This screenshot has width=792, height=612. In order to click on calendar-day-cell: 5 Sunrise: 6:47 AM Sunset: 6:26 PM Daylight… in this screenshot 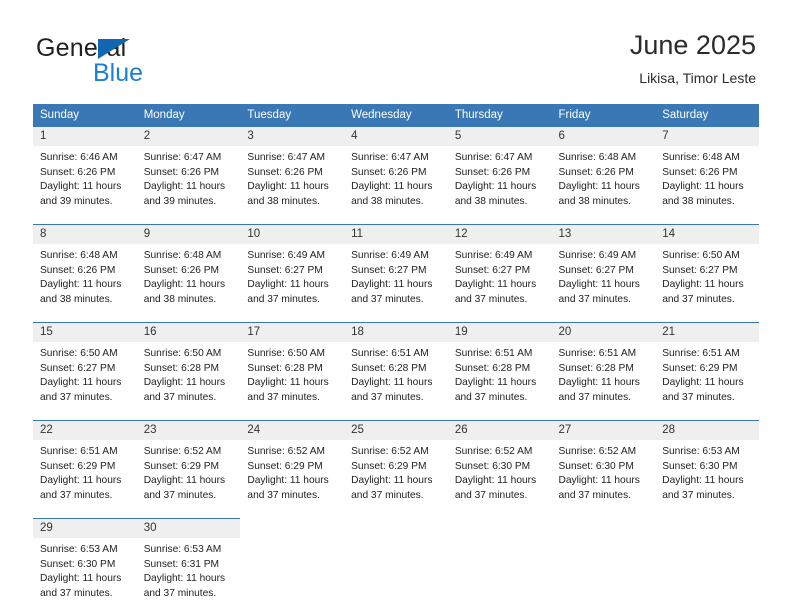, I will do `click(499, 171)`.